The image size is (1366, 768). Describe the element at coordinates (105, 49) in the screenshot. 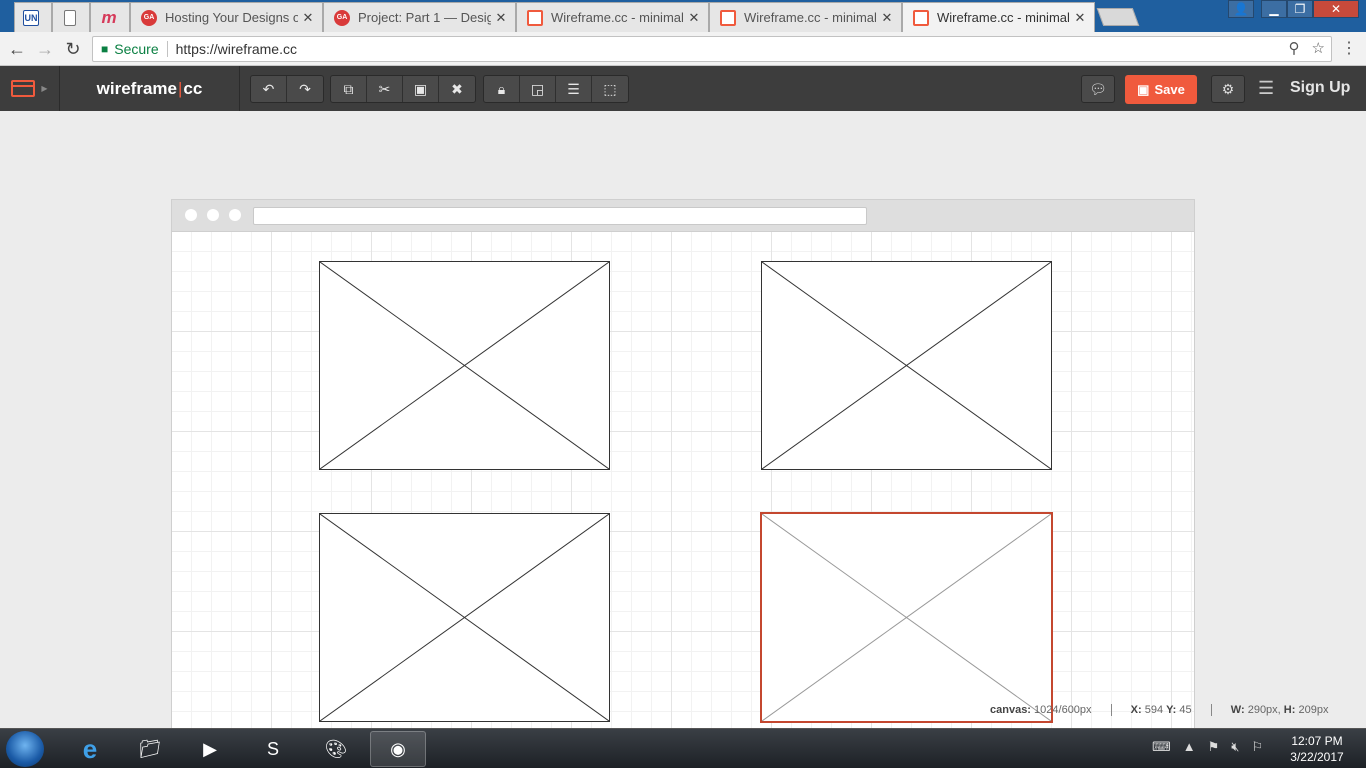

I see `lock-icon: ■` at that location.